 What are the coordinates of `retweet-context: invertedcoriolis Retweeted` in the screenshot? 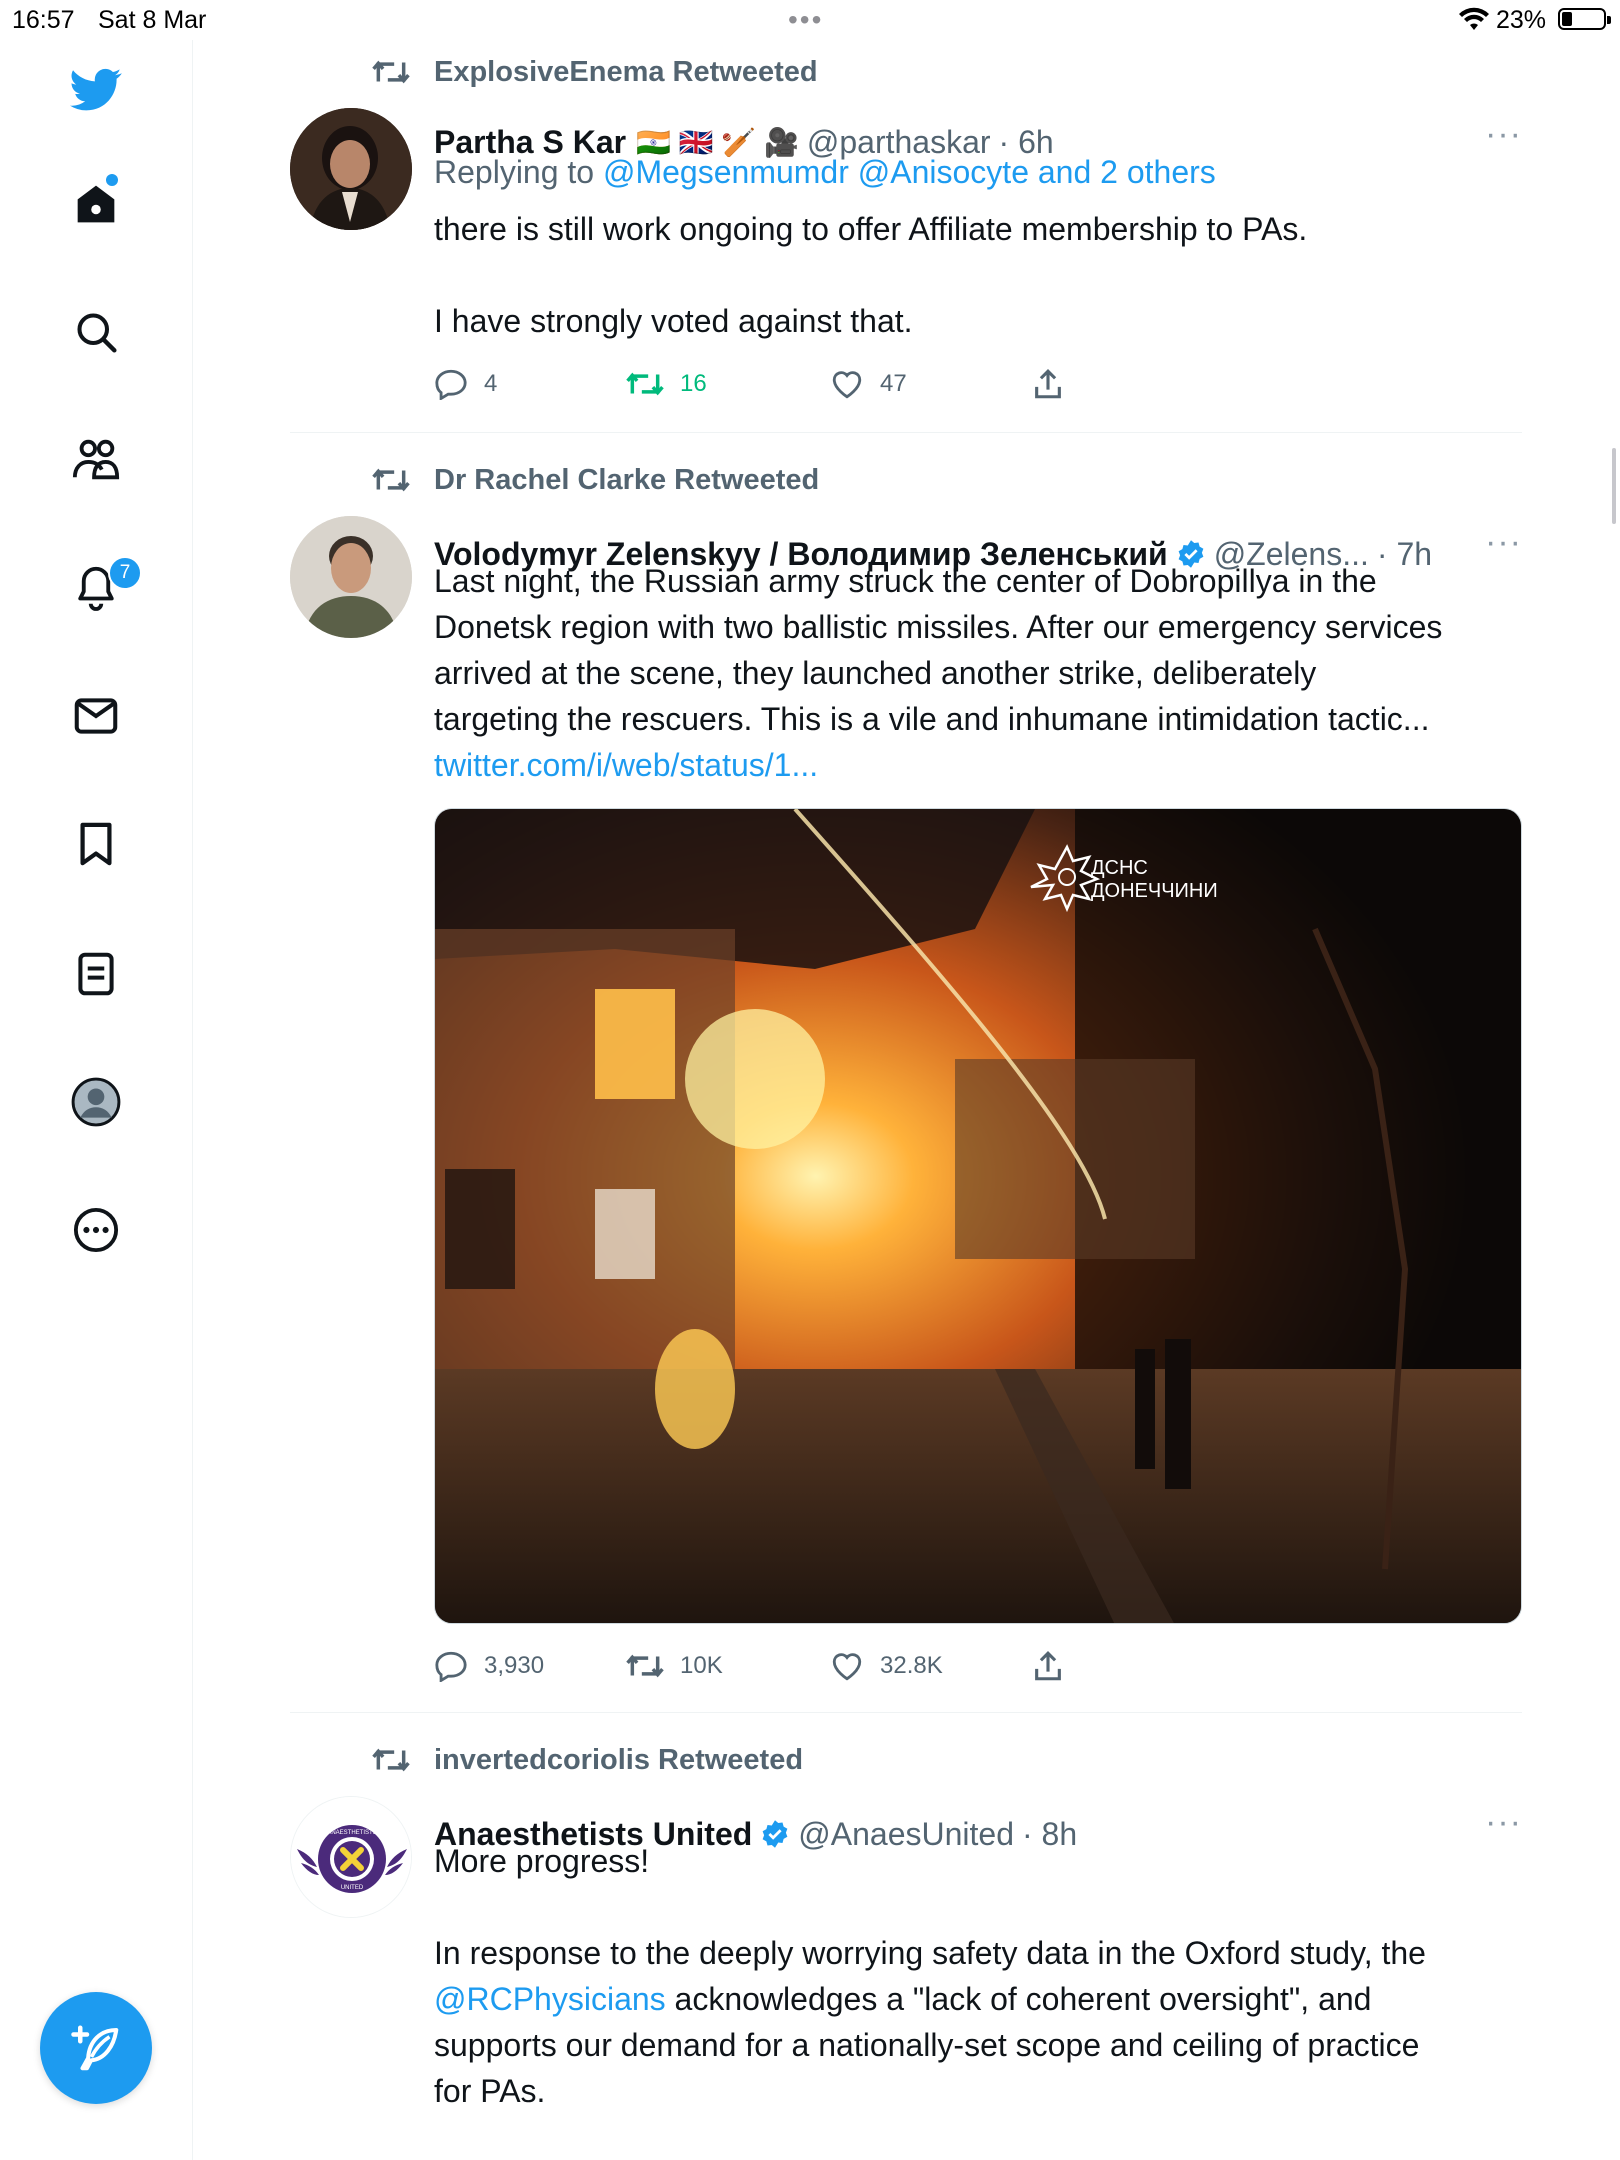 It's located at (587, 1760).